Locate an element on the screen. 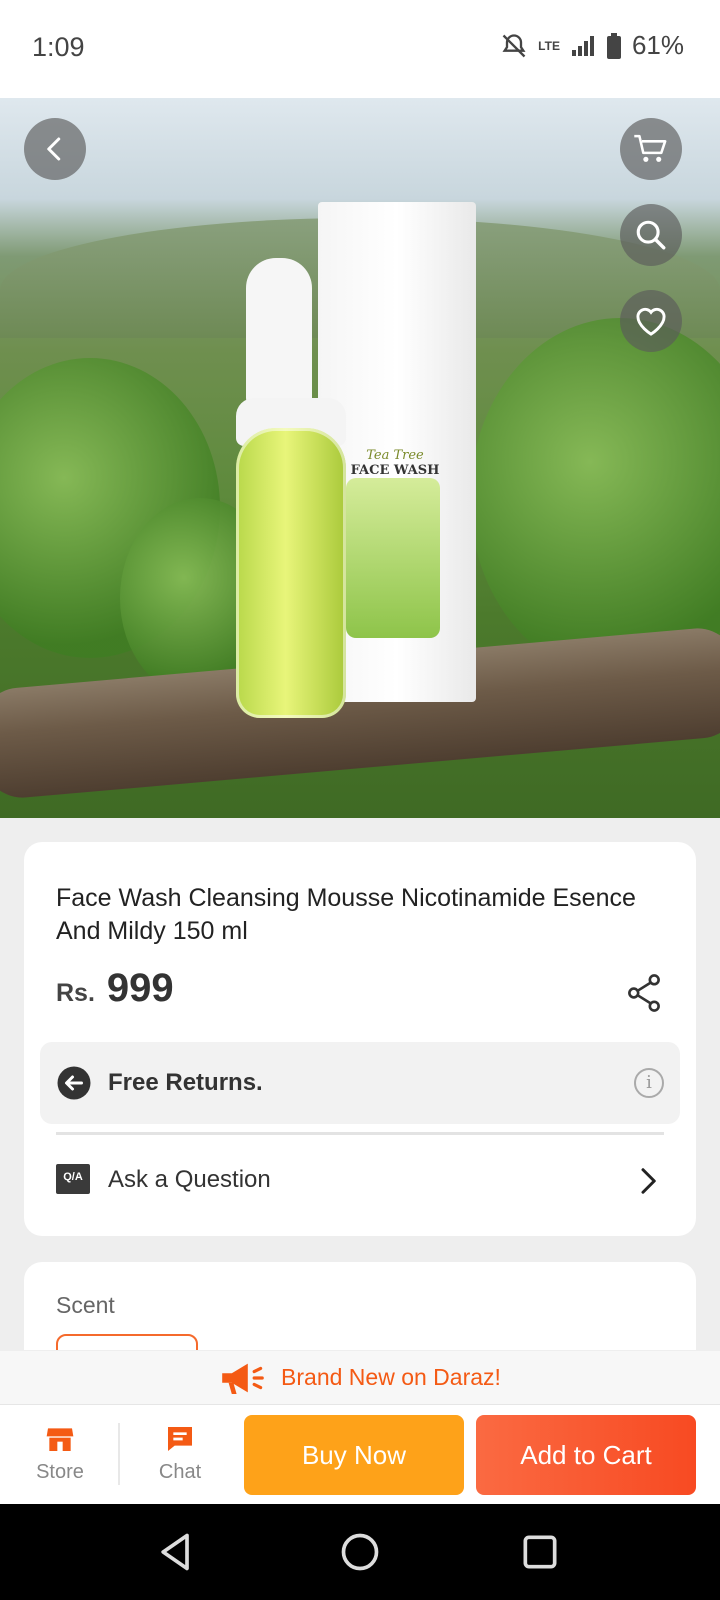  wishlist-button is located at coordinates (651, 321).